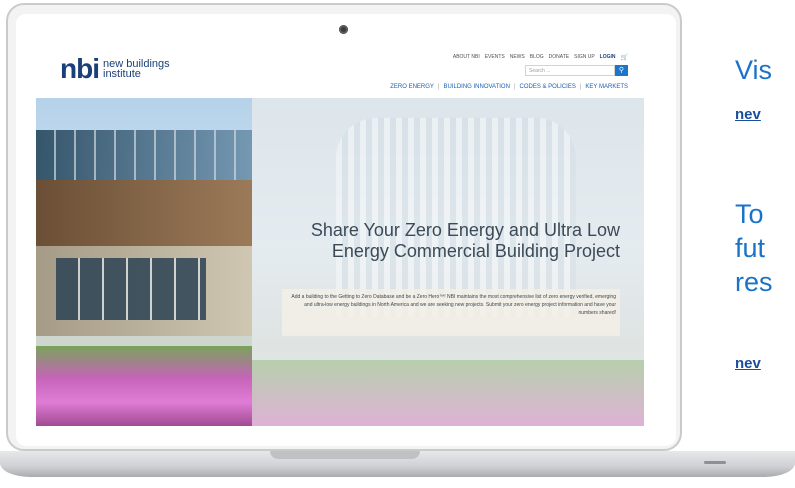 The height and width of the screenshot is (488, 795). What do you see at coordinates (144, 155) in the screenshot?
I see `building-glass-band` at bounding box center [144, 155].